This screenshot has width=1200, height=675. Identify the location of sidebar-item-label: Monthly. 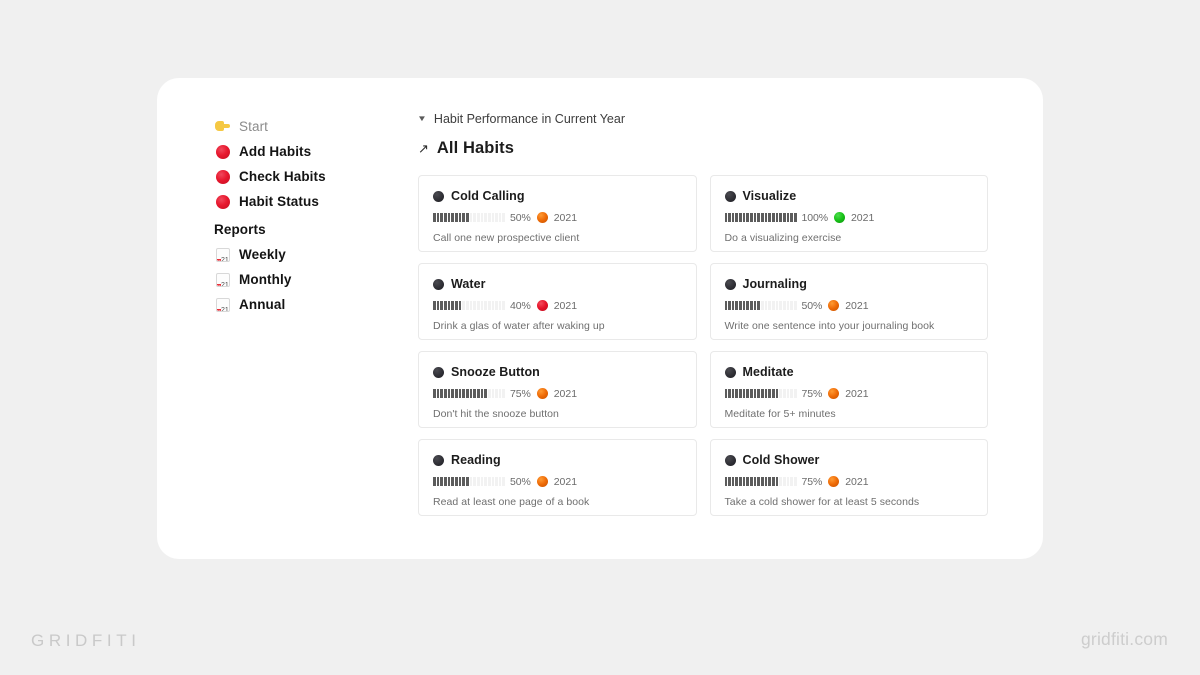
(265, 279).